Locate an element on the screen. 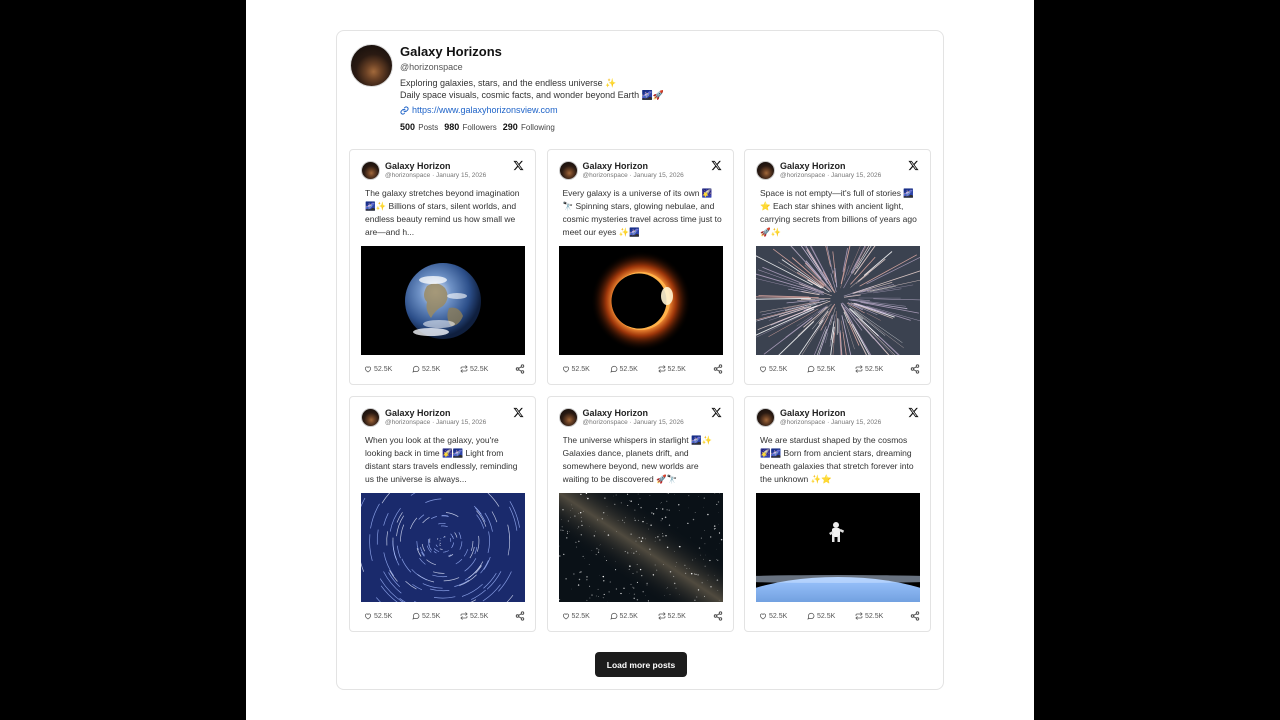 This screenshot has width=1280, height=720. profile-website-link: https://www.galaxyhorizonsview.com is located at coordinates (660, 110).